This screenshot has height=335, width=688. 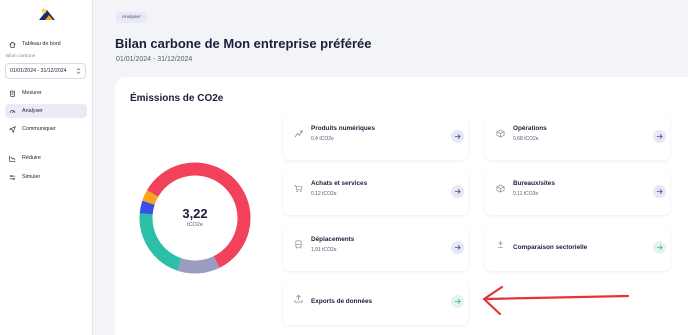 I want to click on date-range-value: 01/01/2024 - 31/12/2024, so click(x=38, y=71).